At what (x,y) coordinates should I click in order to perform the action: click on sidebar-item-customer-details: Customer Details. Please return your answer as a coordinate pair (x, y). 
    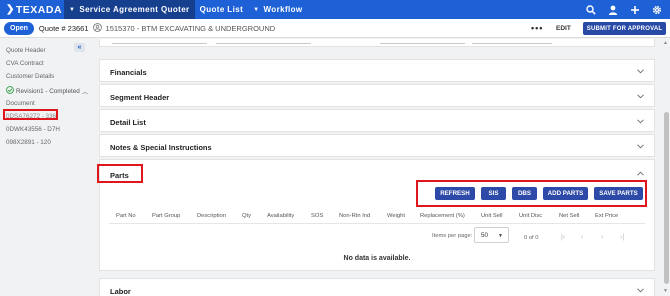
    Looking at the image, I should click on (30, 76).